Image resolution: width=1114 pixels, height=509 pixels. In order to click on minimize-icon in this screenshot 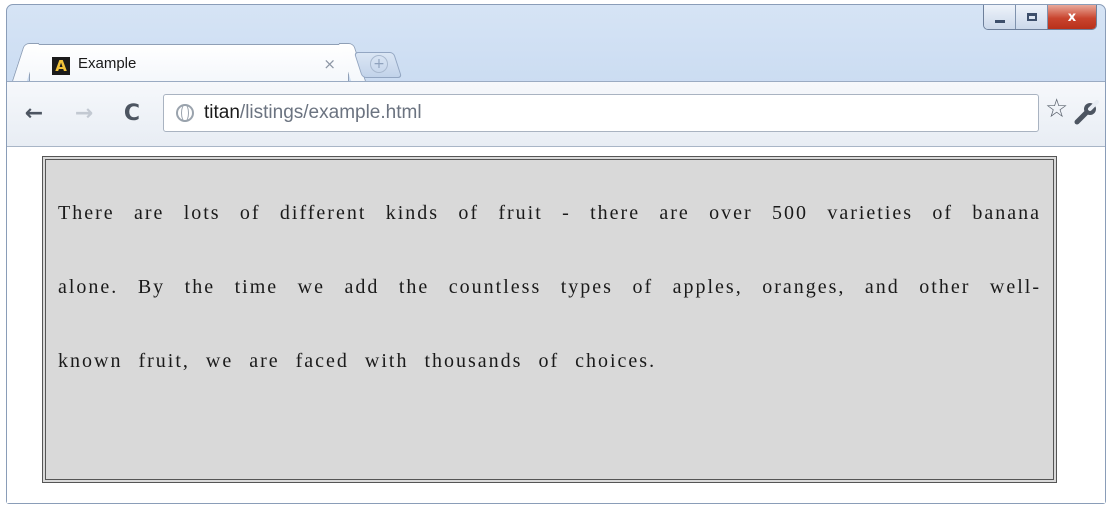, I will do `click(999, 21)`.